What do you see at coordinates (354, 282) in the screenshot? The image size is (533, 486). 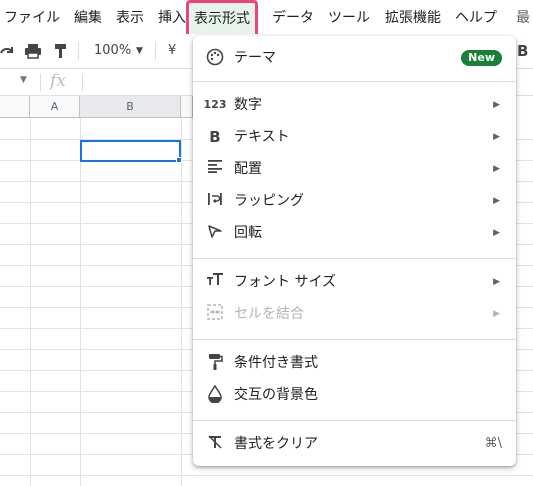 I see `menu-item-font-size: フォント サイズ ▶` at bounding box center [354, 282].